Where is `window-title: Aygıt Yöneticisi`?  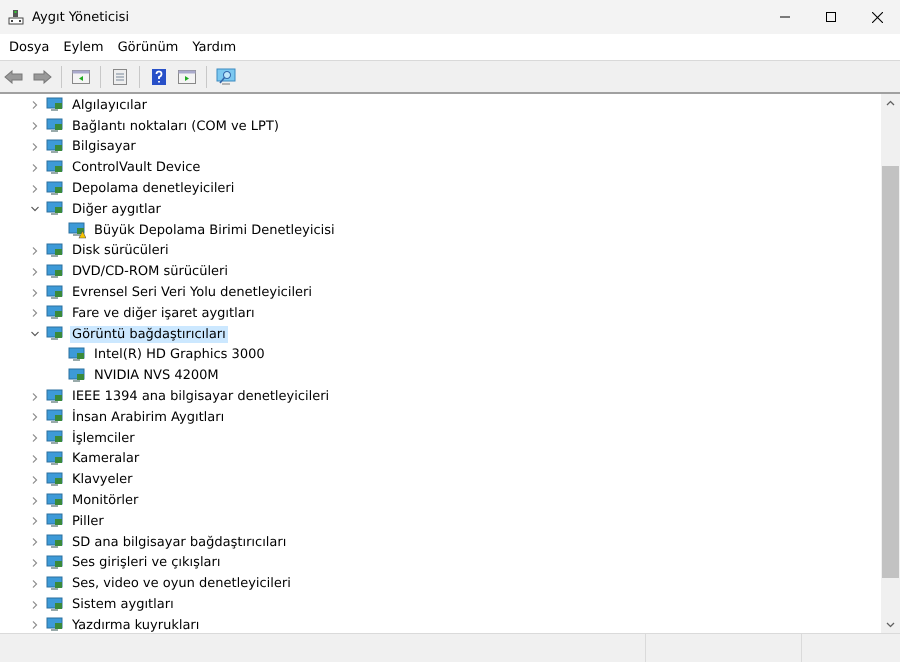 window-title: Aygıt Yöneticisi is located at coordinates (81, 17).